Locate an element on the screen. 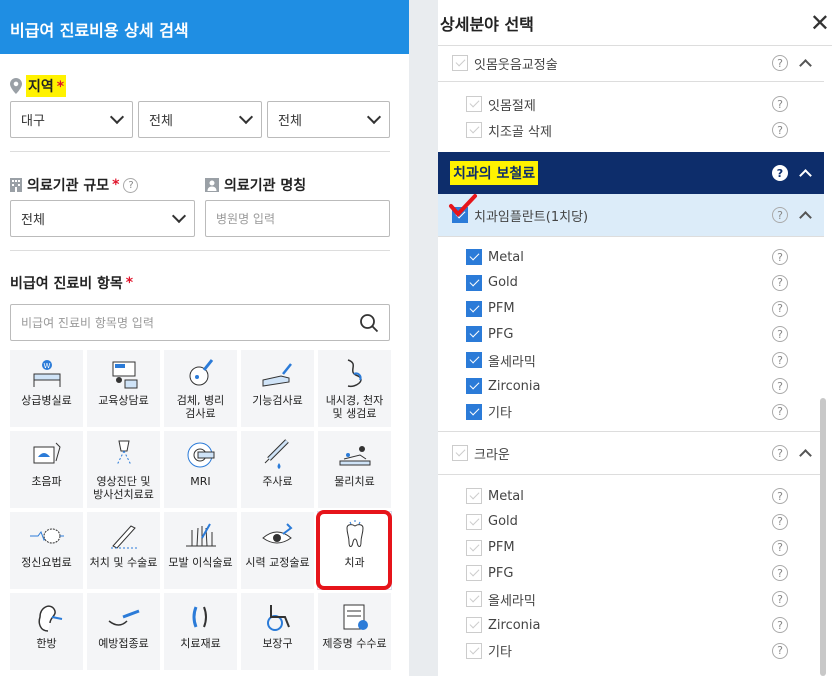 The height and width of the screenshot is (676, 832). tile-label: 검체, 병리 검사료 is located at coordinates (200, 407).